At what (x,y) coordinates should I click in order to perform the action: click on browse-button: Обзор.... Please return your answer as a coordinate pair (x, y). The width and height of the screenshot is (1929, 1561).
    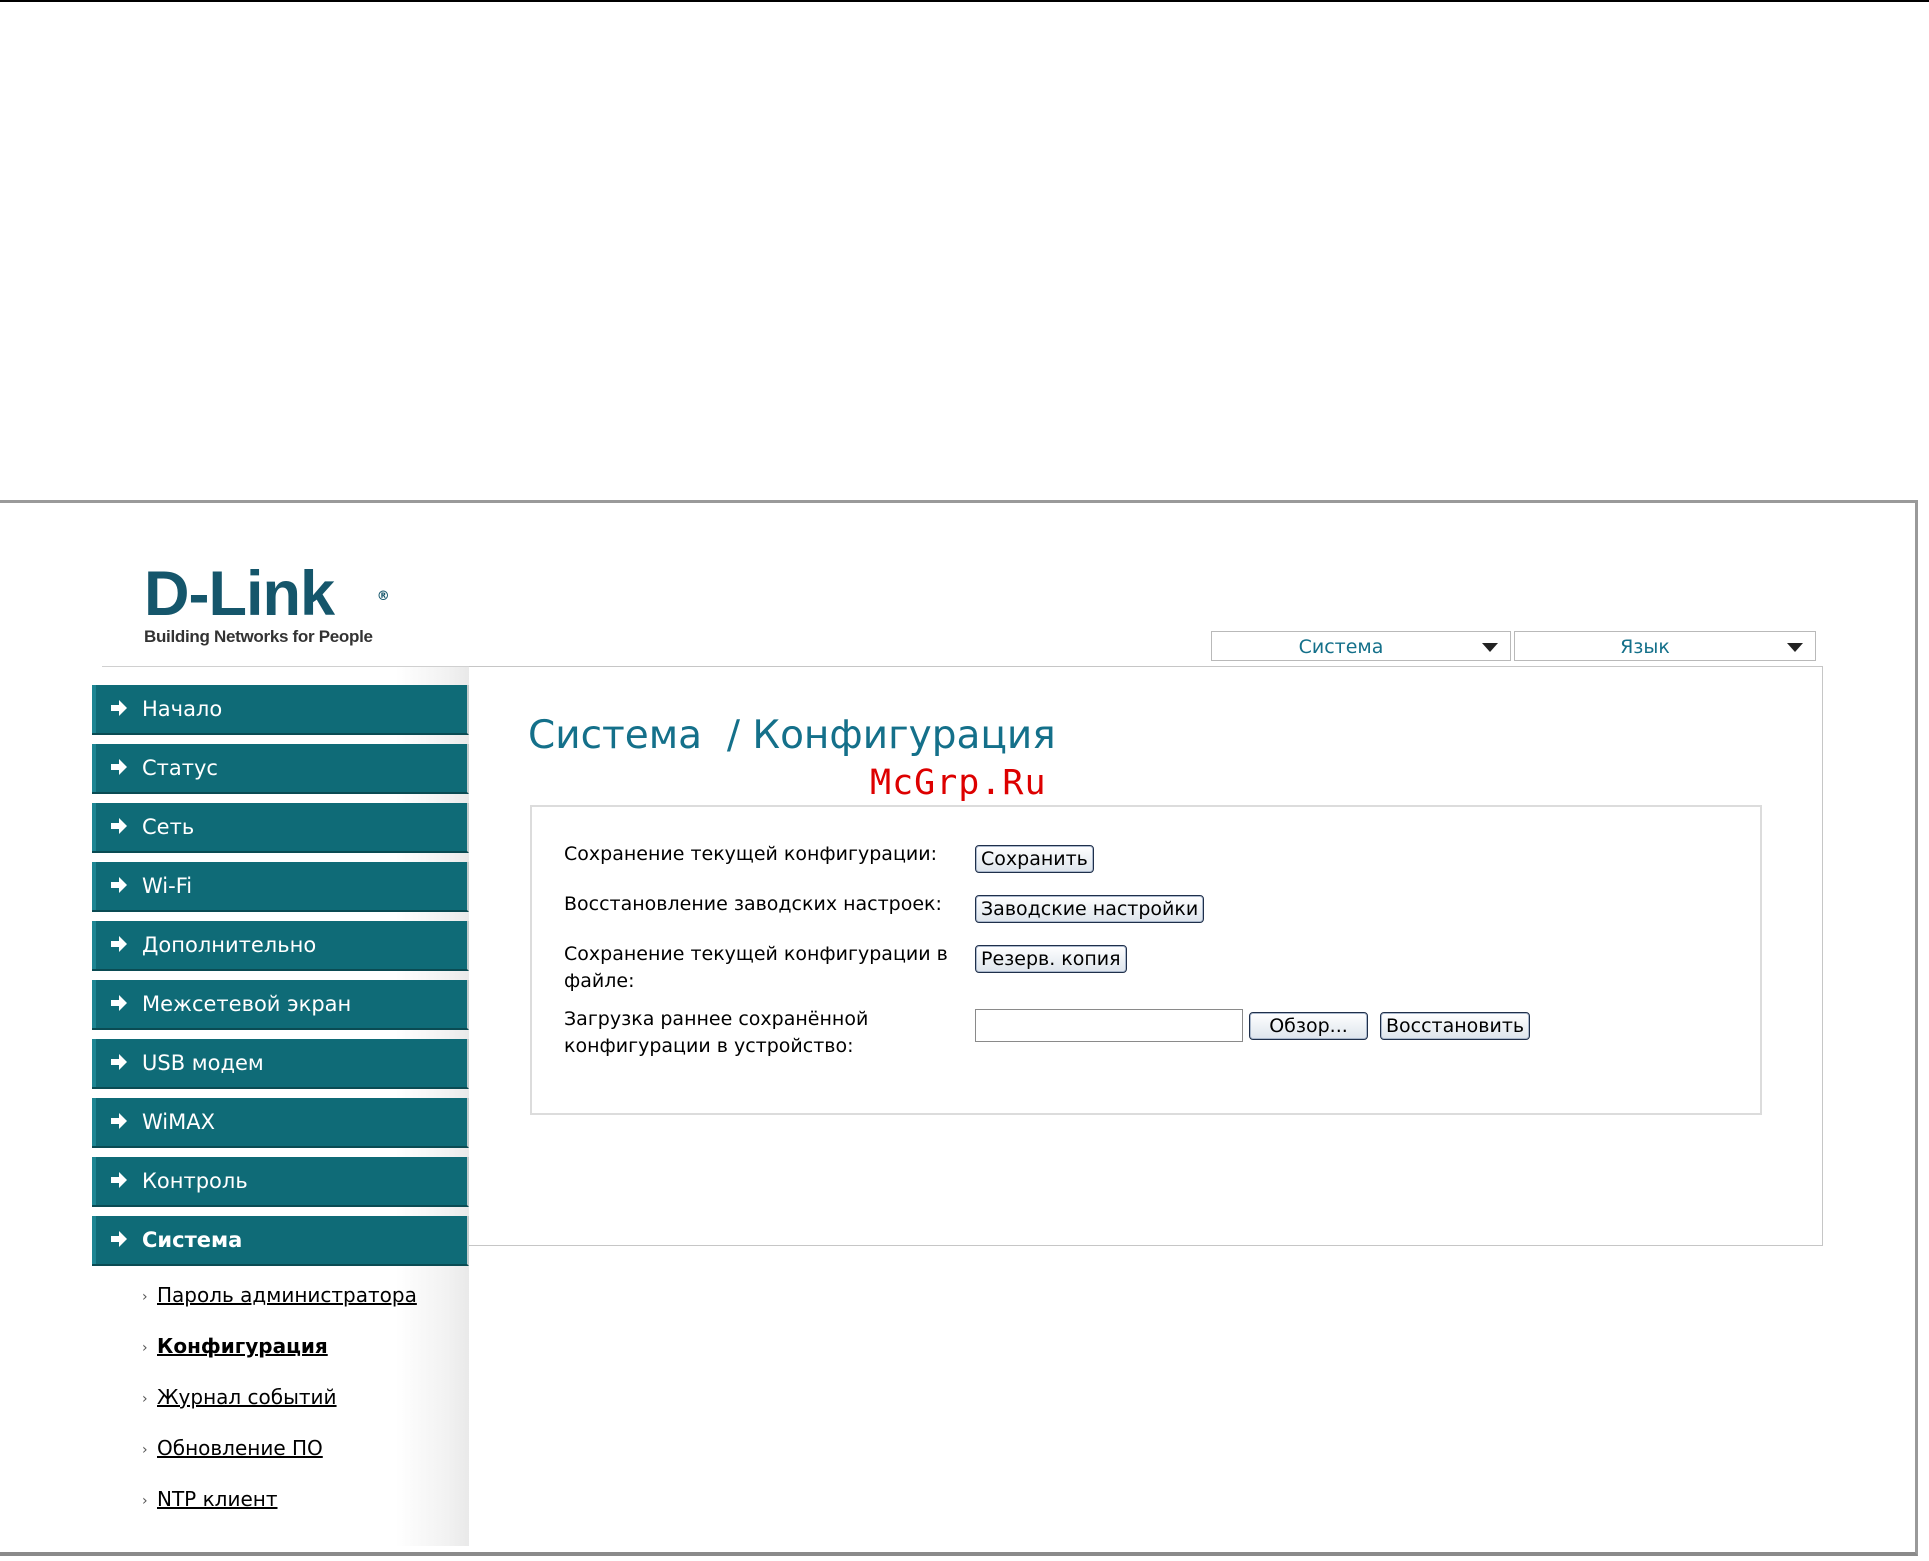
    Looking at the image, I should click on (1308, 1026).